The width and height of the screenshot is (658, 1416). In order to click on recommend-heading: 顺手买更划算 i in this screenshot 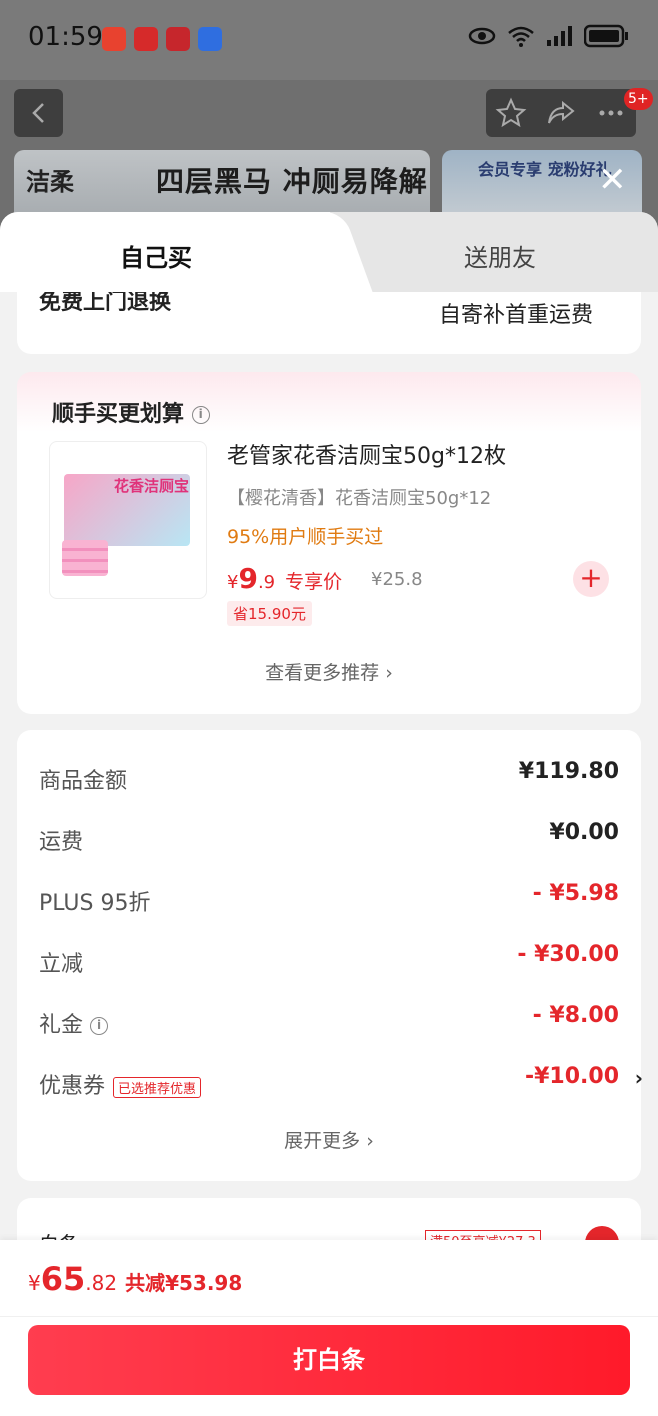, I will do `click(131, 412)`.